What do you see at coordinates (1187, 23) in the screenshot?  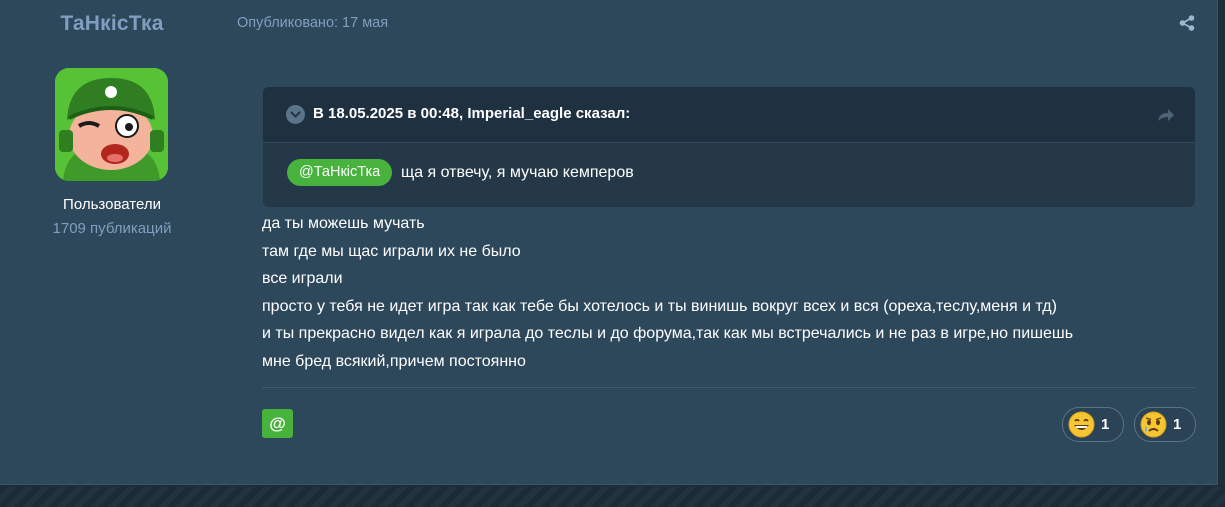 I see `share-icon` at bounding box center [1187, 23].